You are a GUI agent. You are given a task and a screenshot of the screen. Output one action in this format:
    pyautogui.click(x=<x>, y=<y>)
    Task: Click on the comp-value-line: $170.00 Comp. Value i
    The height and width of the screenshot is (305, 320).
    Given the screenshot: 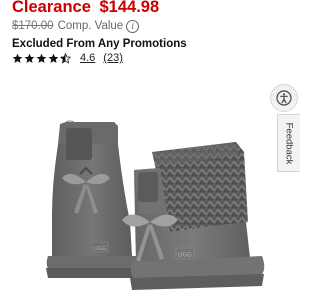 What is the action you would take?
    pyautogui.click(x=142, y=26)
    